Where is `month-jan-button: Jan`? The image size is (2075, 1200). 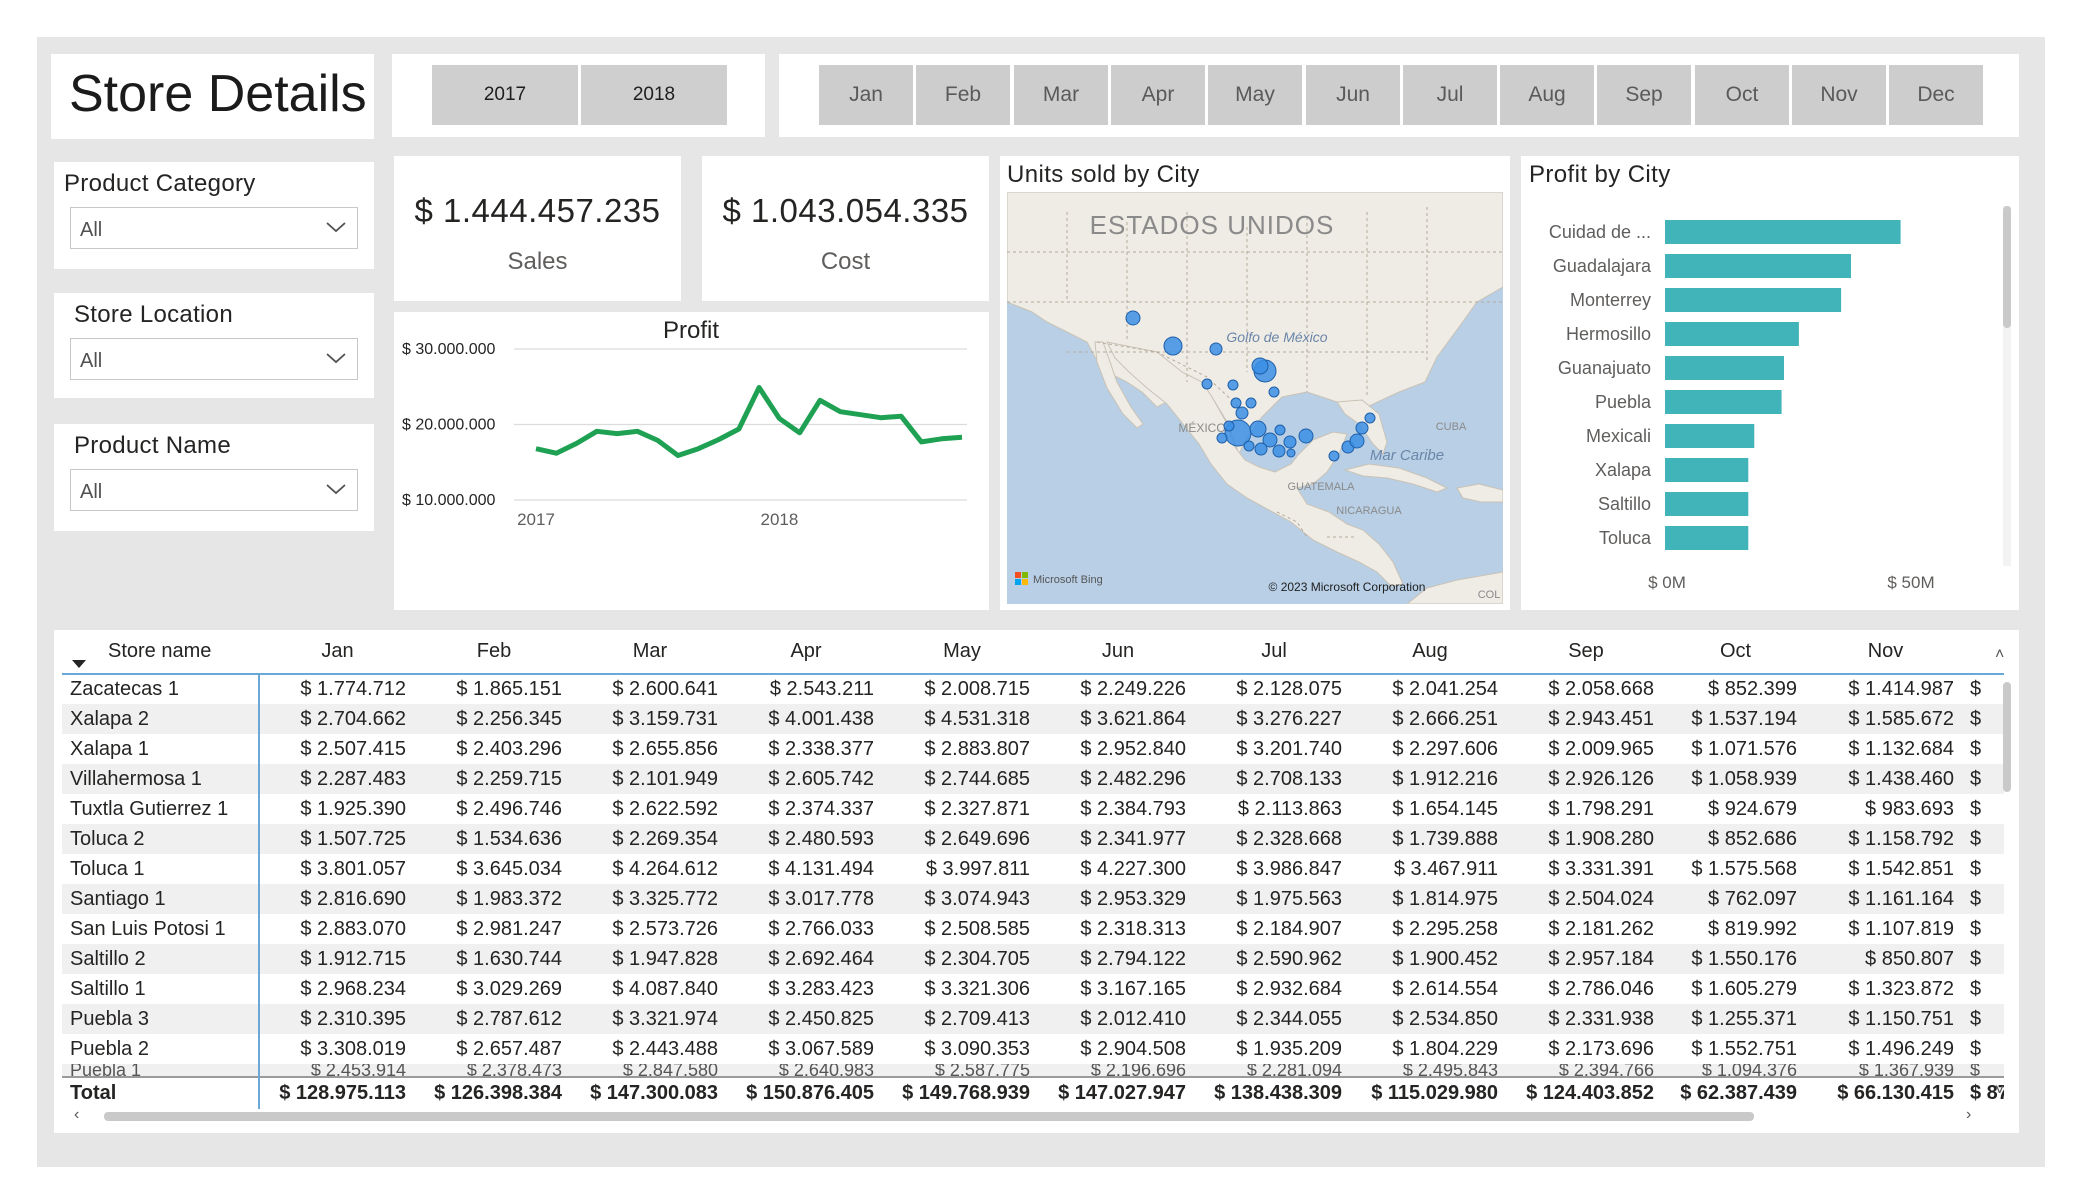
month-jan-button: Jan is located at coordinates (866, 95).